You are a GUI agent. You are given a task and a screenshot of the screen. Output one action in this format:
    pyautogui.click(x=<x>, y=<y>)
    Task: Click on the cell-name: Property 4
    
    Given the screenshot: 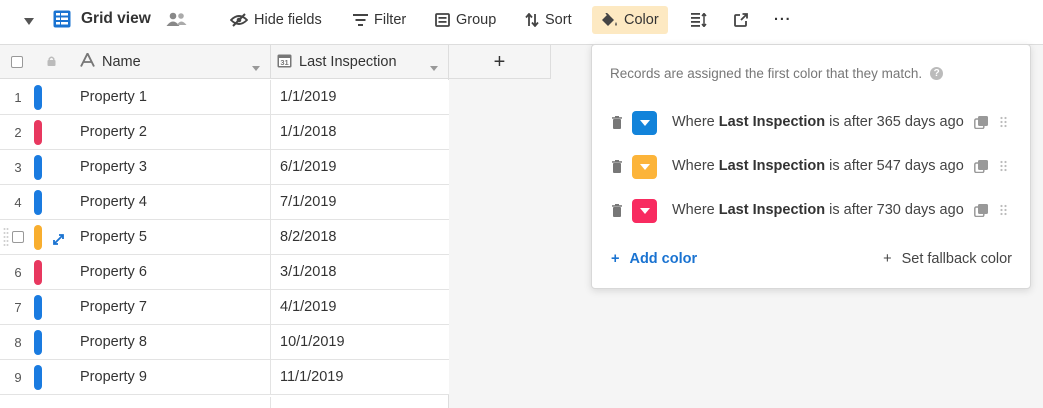 What is the action you would take?
    pyautogui.click(x=170, y=202)
    